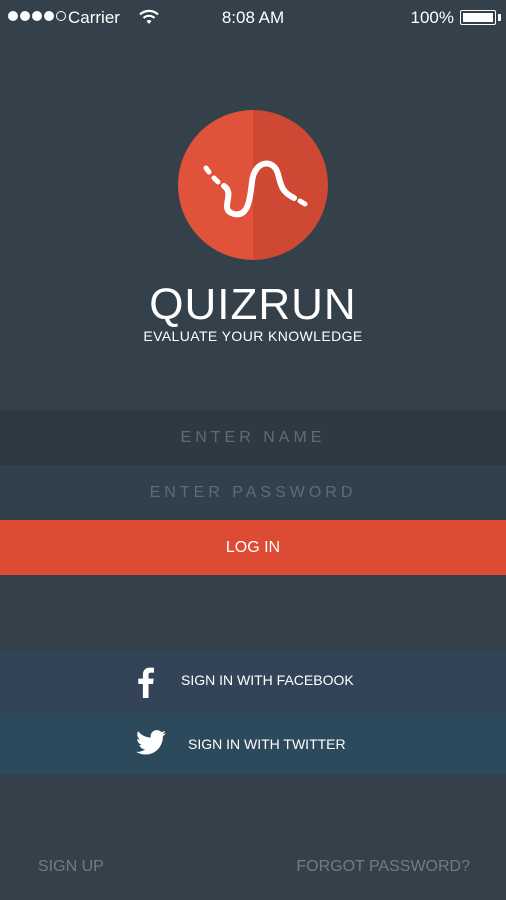 The height and width of the screenshot is (900, 506). I want to click on password-field-row, so click(253, 492).